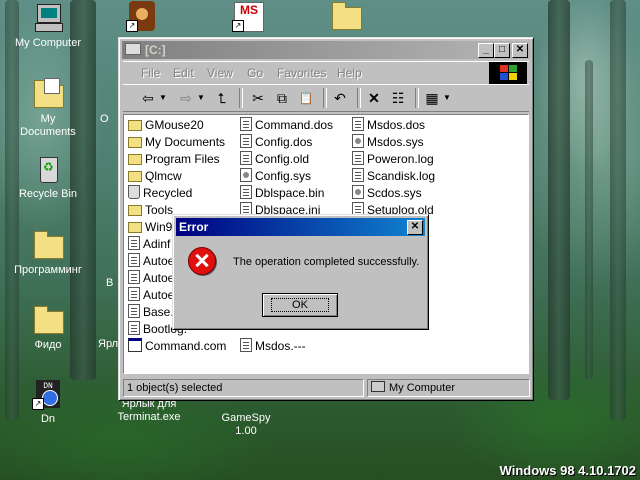  I want to click on file-item: Command.com, so click(177, 346).